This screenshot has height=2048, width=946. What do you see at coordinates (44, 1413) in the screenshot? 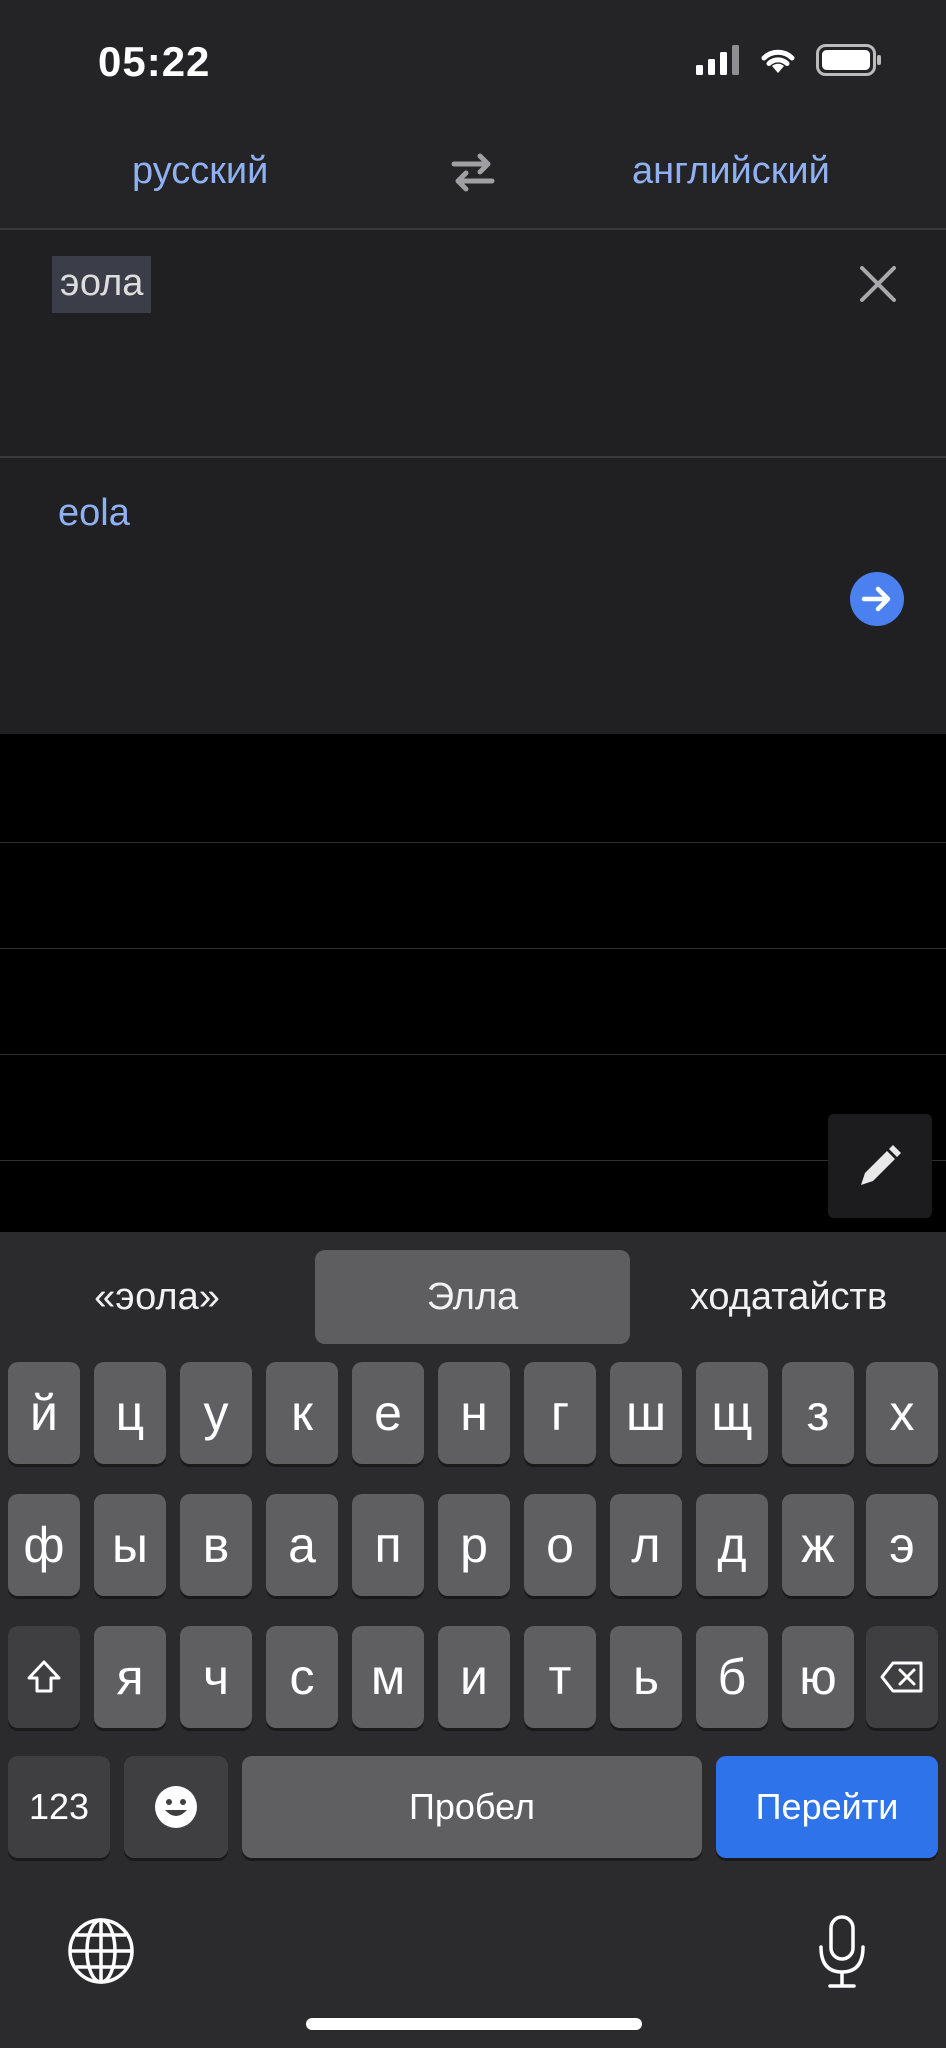
I see `key: й` at bounding box center [44, 1413].